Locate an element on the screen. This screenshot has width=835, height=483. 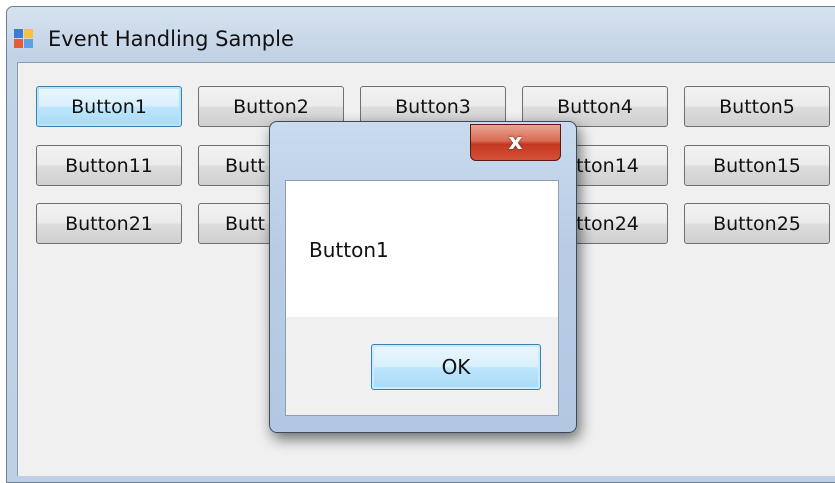
button-5: Button5 is located at coordinates (757, 106).